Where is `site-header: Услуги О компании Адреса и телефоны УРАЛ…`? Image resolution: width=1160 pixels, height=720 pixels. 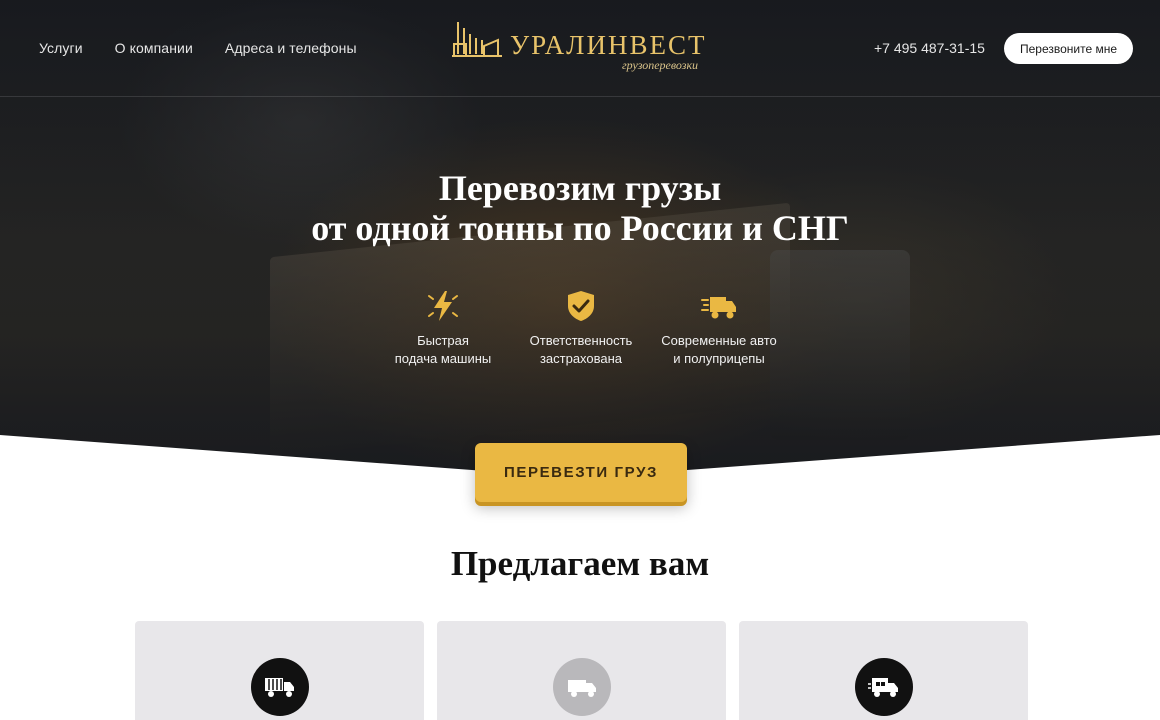 site-header: Услуги О компании Адреса и телефоны УРАЛ… is located at coordinates (580, 48).